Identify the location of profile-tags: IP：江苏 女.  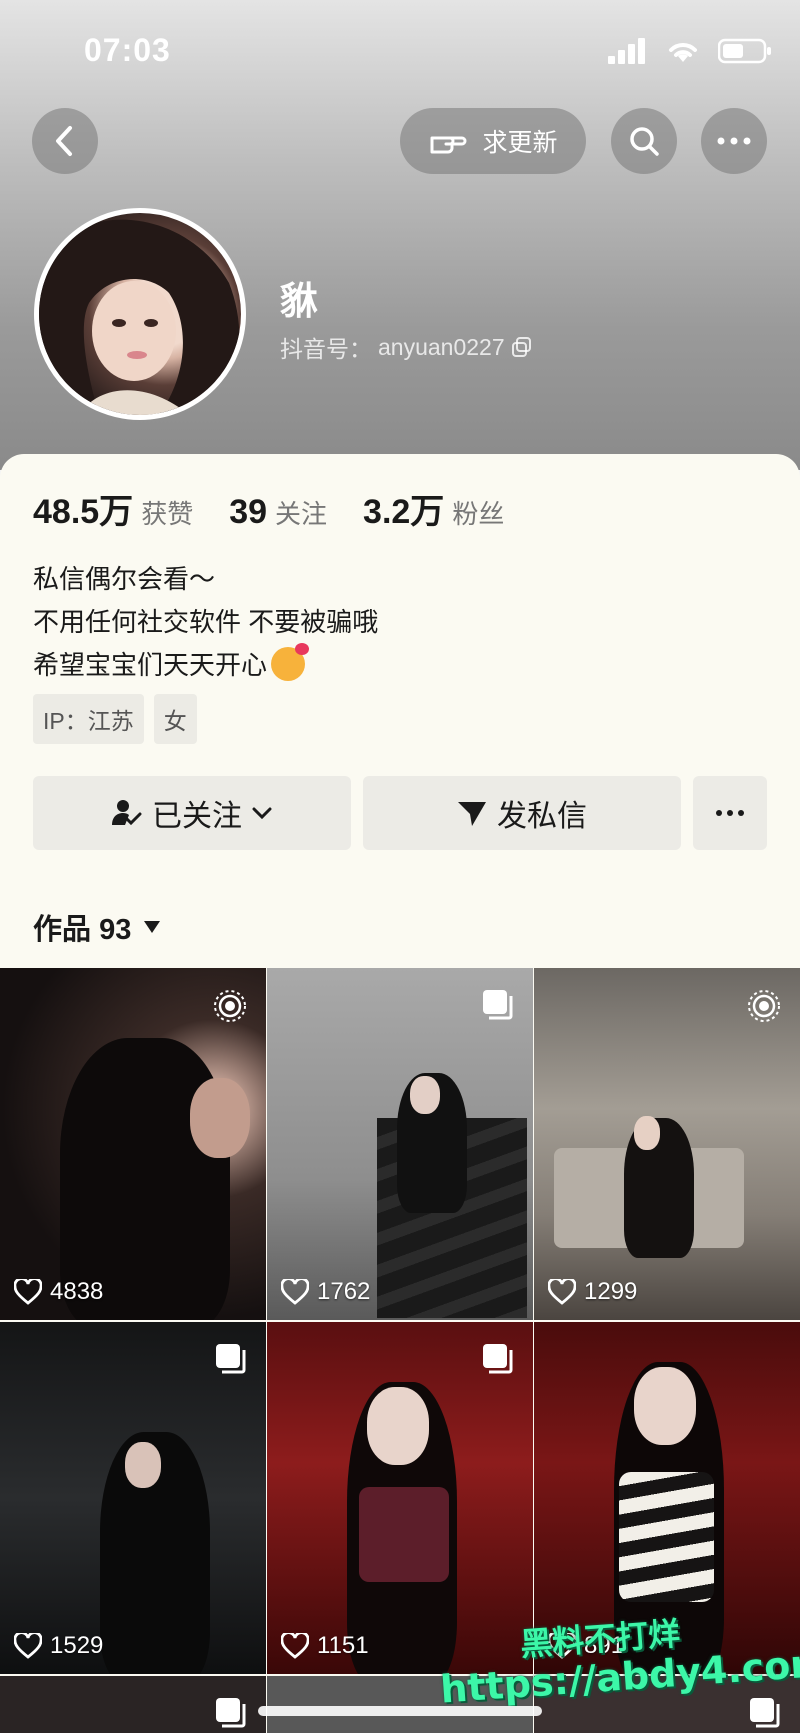
(115, 719).